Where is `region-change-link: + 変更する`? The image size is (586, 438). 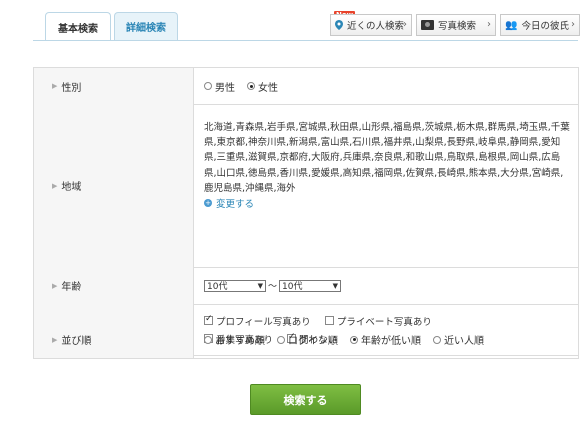 region-change-link: + 変更する is located at coordinates (387, 203).